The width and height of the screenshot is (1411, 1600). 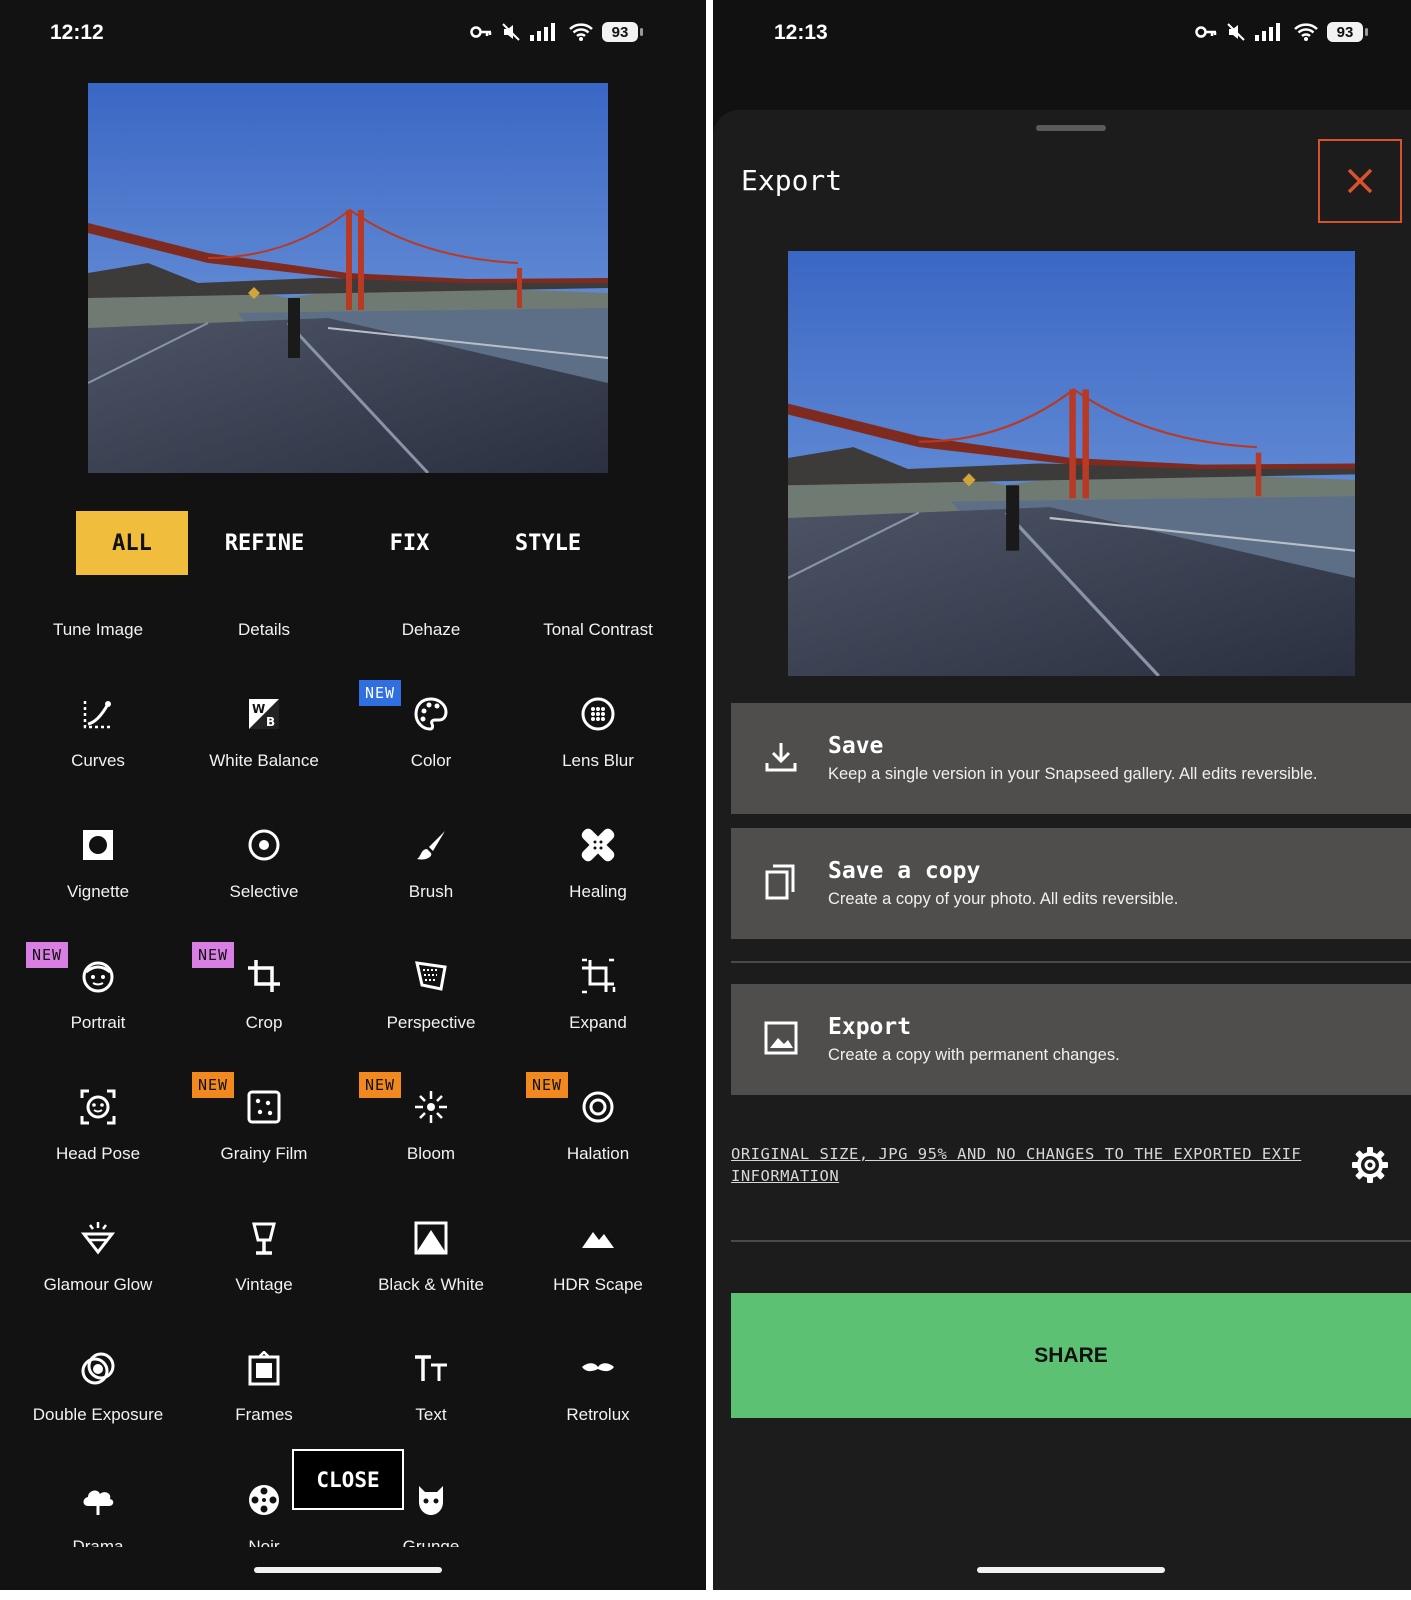 I want to click on tab-style: STYLE, so click(x=548, y=543).